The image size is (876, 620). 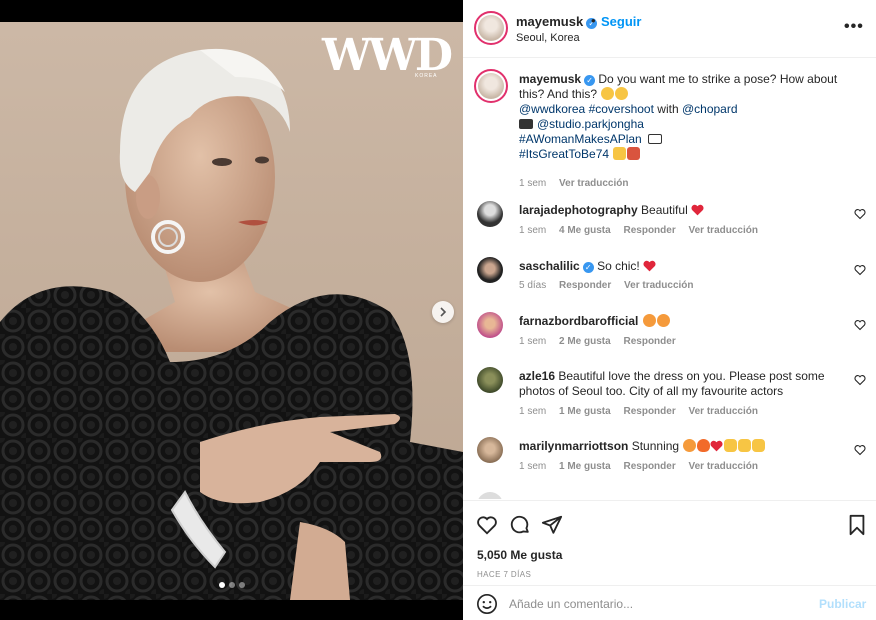 What do you see at coordinates (679, 266) in the screenshot?
I see `comment-text: saschalilic ✓ So chic!` at bounding box center [679, 266].